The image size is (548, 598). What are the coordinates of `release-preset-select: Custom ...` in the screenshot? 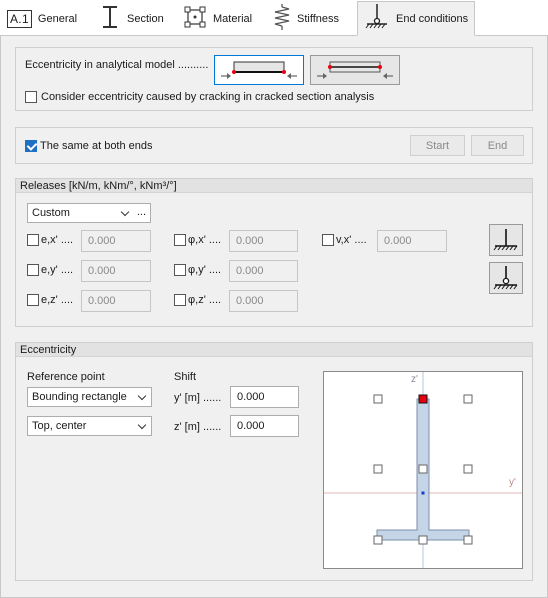 It's located at (89, 213).